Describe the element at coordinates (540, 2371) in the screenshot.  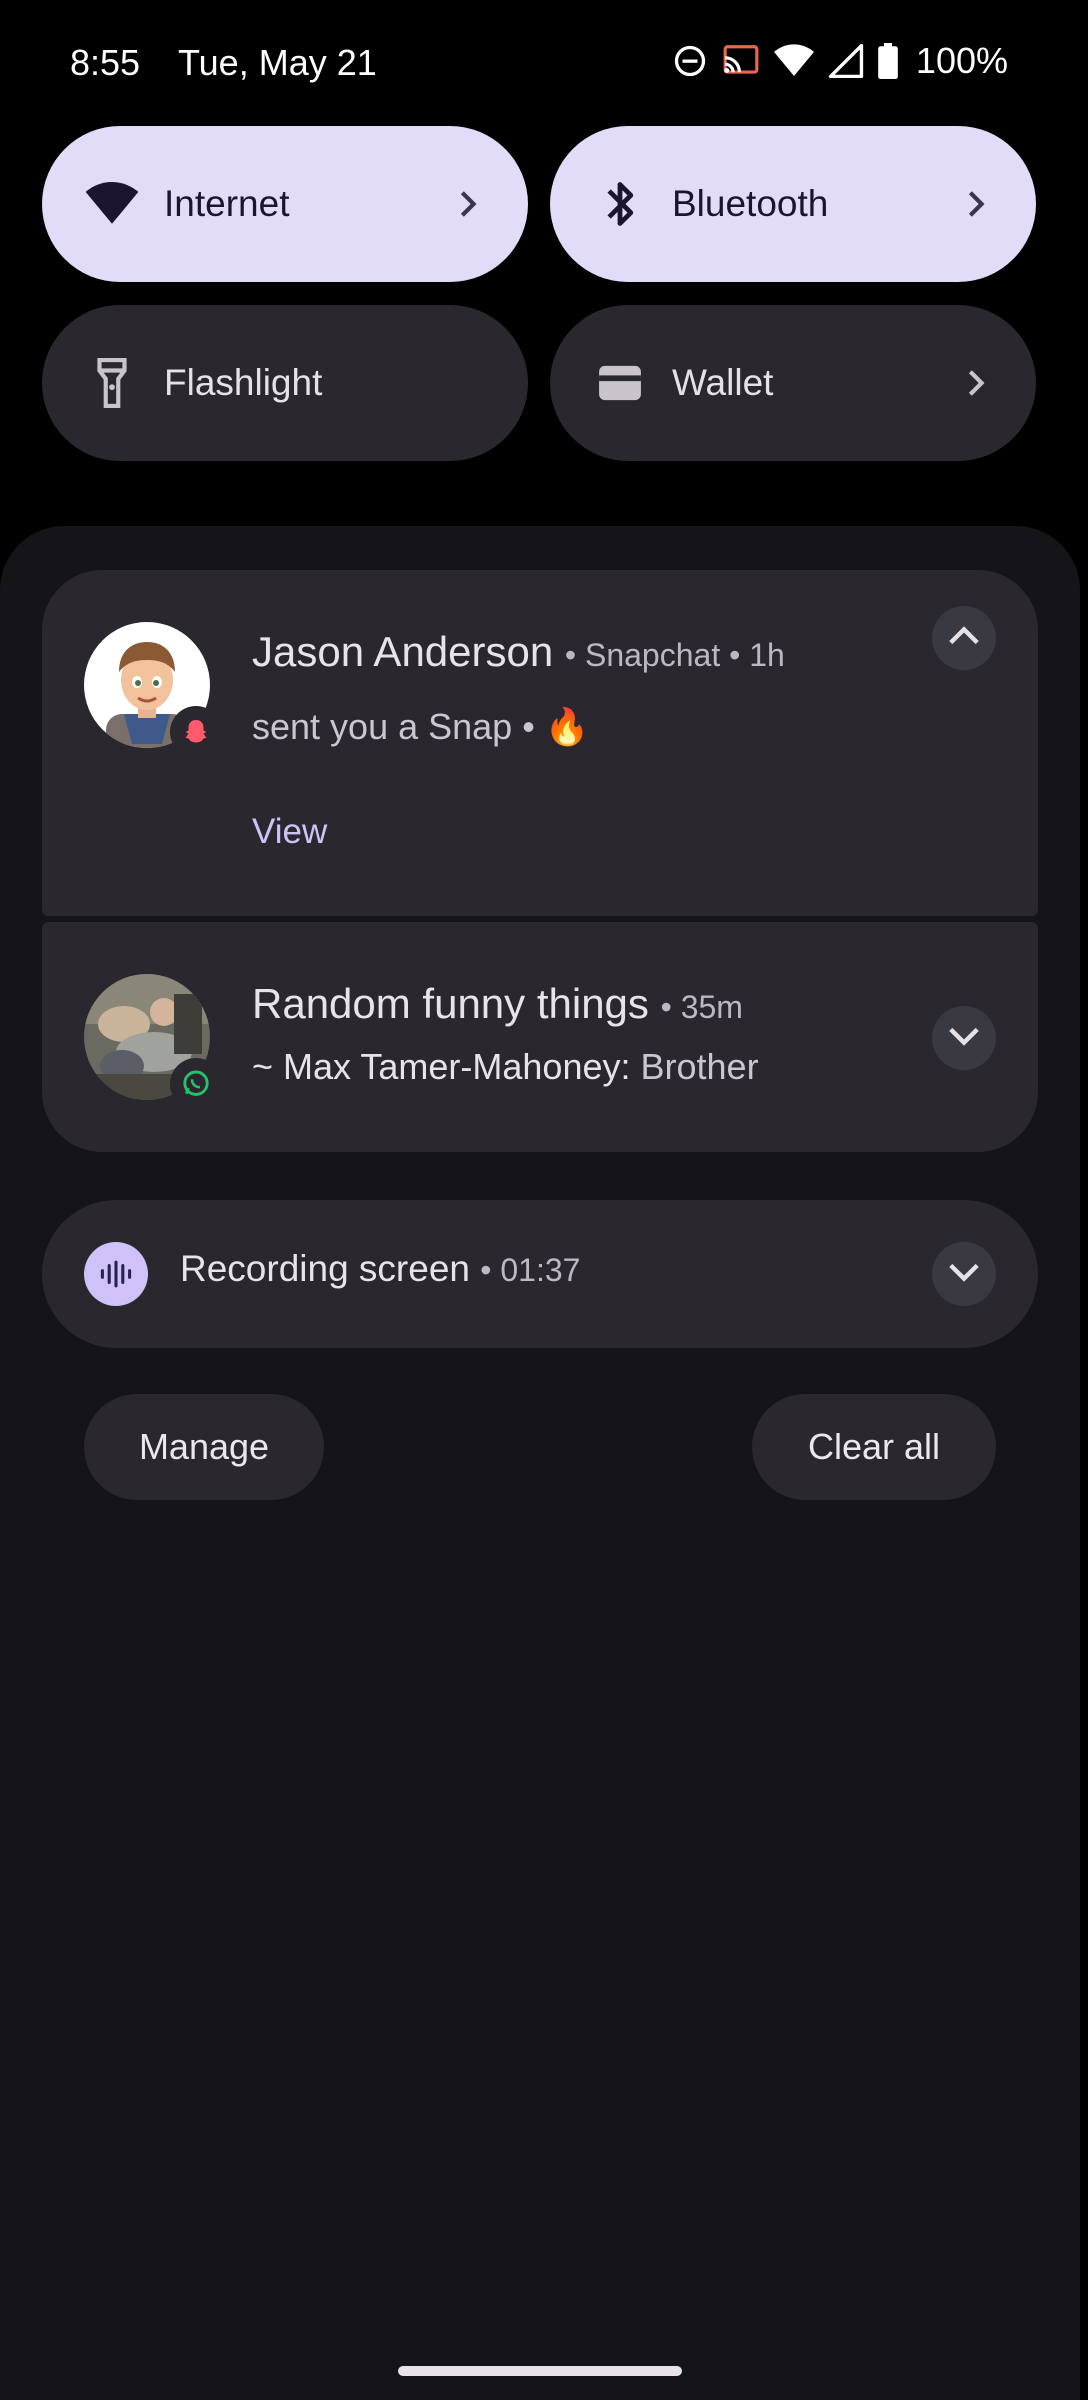
I see `home-indicator` at that location.